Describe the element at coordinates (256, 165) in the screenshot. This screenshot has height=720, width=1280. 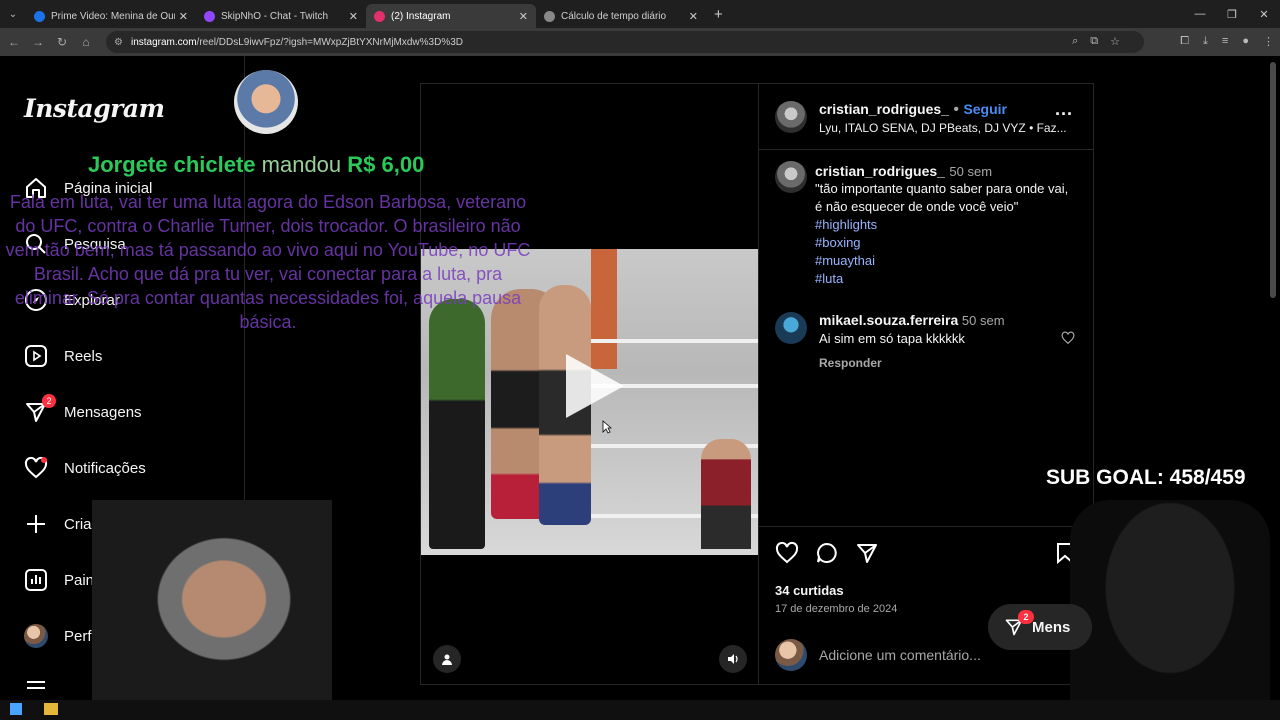
I see `donation-alert-title: Jorgete chiclete mandou R$ 6,00` at that location.